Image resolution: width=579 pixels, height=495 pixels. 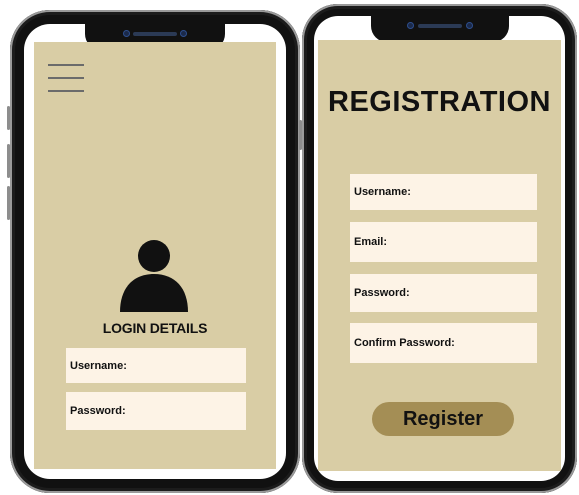 I want to click on registration-username-field: Username:, so click(x=443, y=192).